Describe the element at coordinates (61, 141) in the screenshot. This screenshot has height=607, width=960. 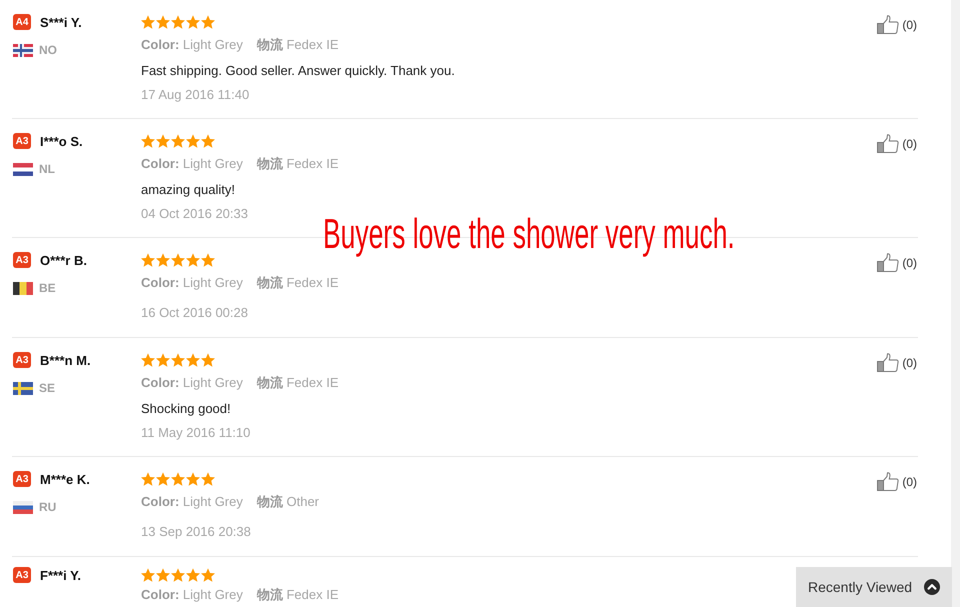
I see `reviewer-name: I***o S.` at that location.